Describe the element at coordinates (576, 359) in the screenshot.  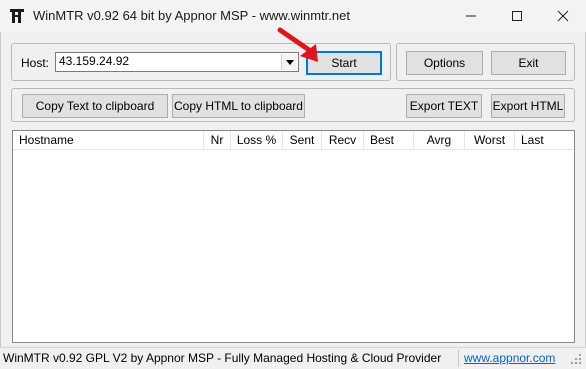
I see `resize-grip-icon` at that location.